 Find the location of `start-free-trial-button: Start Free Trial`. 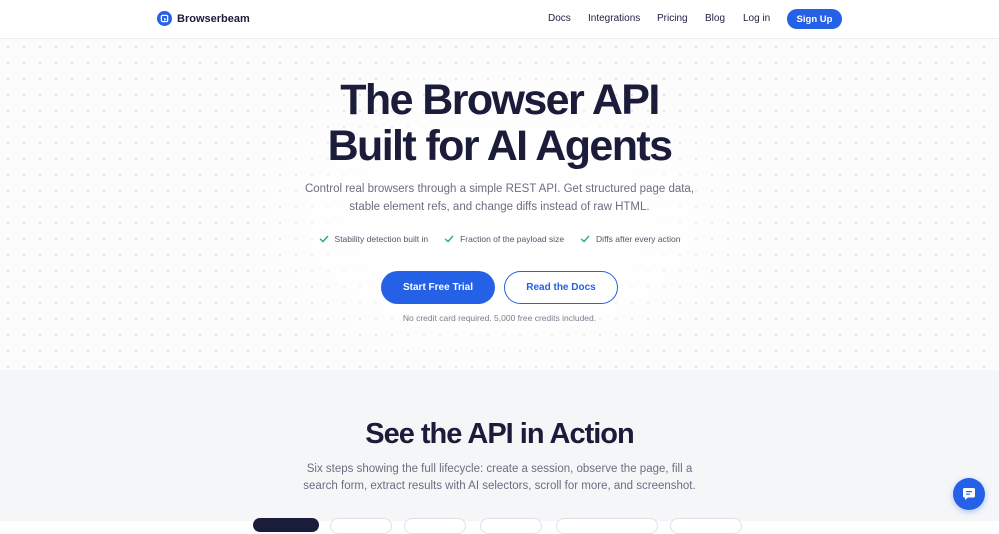

start-free-trial-button: Start Free Trial is located at coordinates (438, 287).